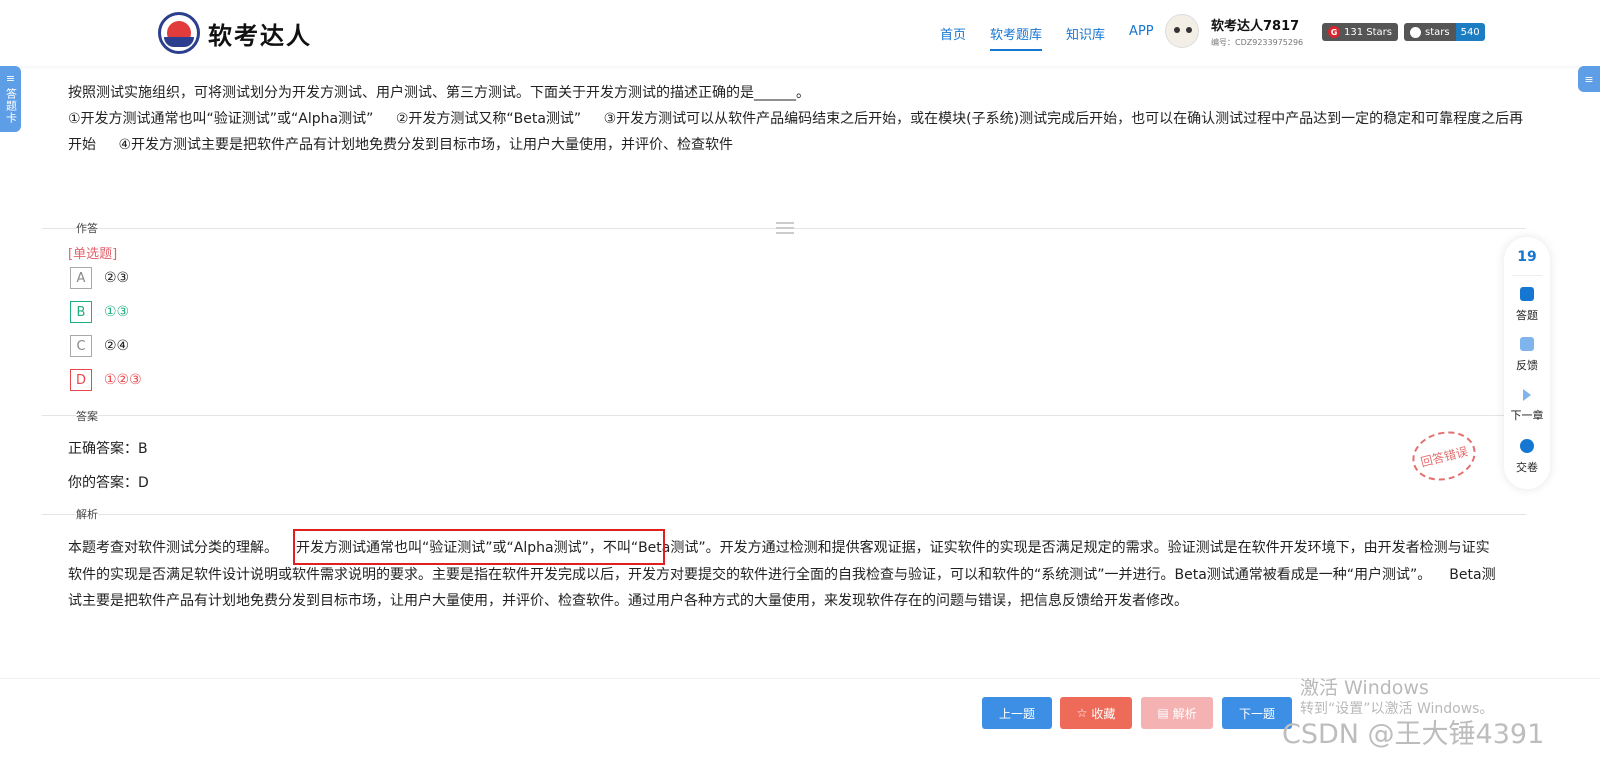  I want to click on repo-badges: G 131 Stars stars 540, so click(1403, 32).